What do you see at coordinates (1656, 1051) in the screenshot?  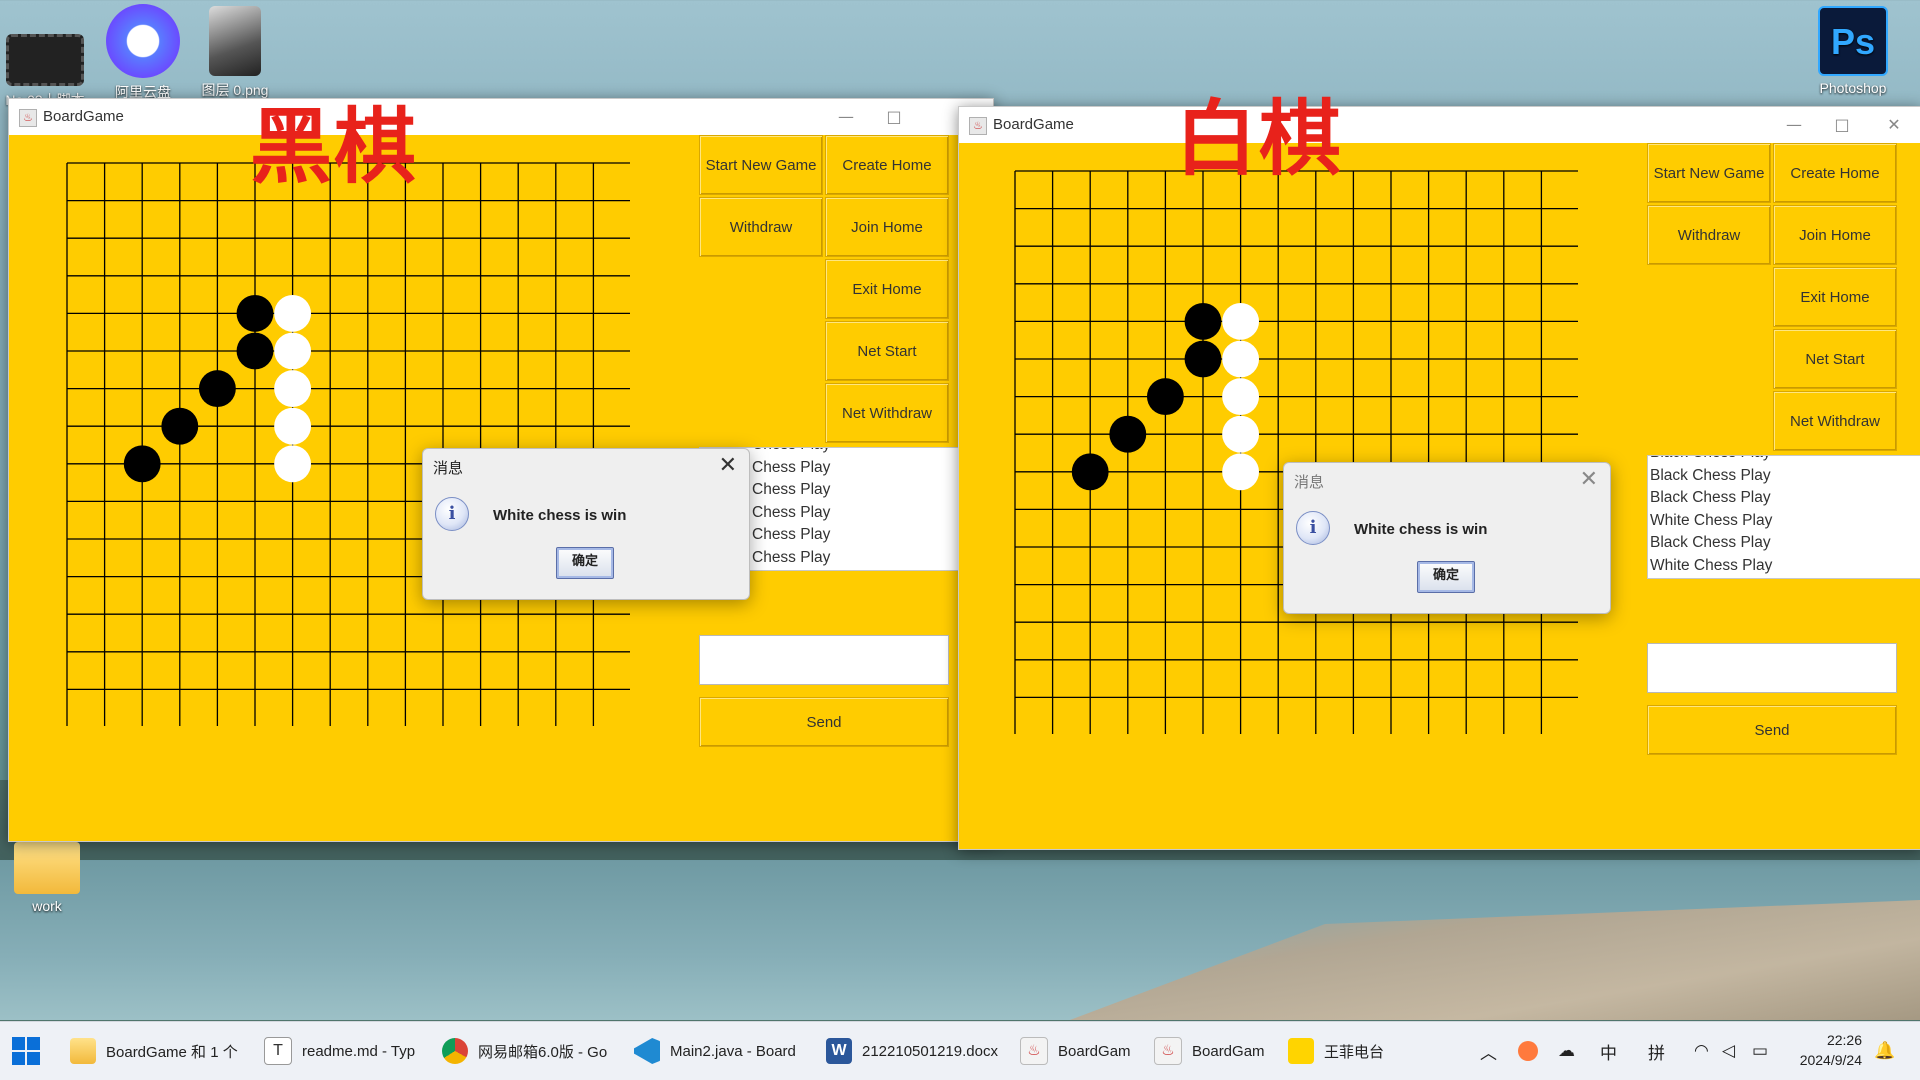 I see `ime-mode-indicator: 拼` at bounding box center [1656, 1051].